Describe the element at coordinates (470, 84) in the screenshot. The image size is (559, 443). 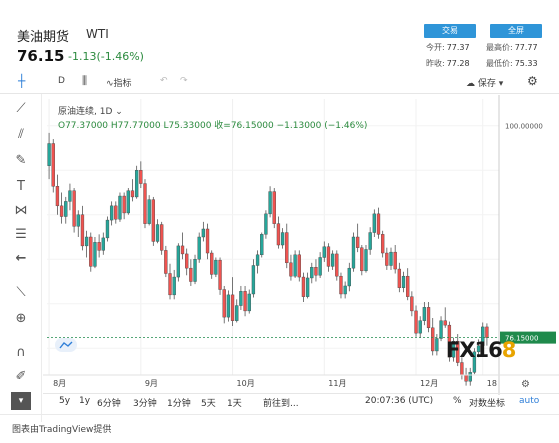
I see `cloud-icon: ☁` at that location.